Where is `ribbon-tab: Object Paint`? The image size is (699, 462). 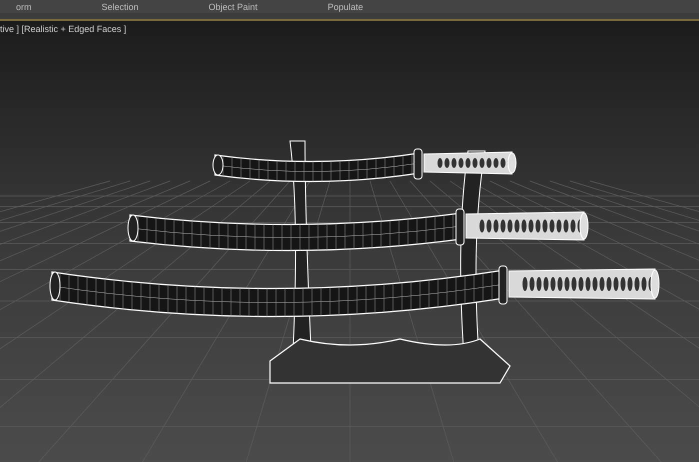 ribbon-tab: Object Paint is located at coordinates (233, 7).